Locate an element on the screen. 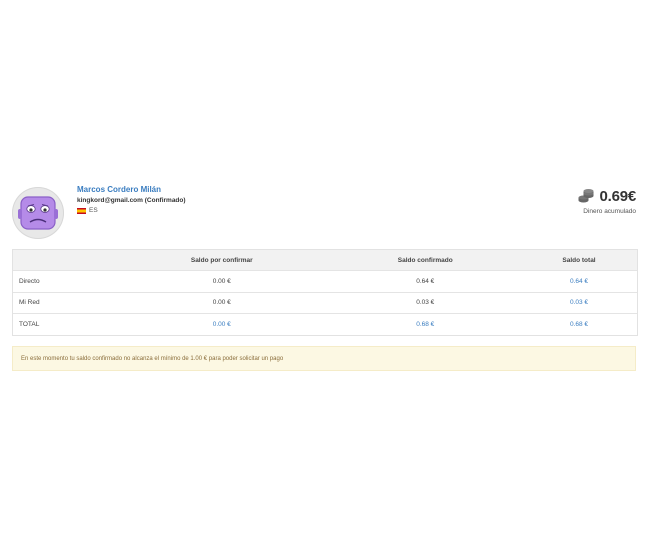 This screenshot has height=550, width=650. balance-amount: 0.69€ is located at coordinates (617, 196).